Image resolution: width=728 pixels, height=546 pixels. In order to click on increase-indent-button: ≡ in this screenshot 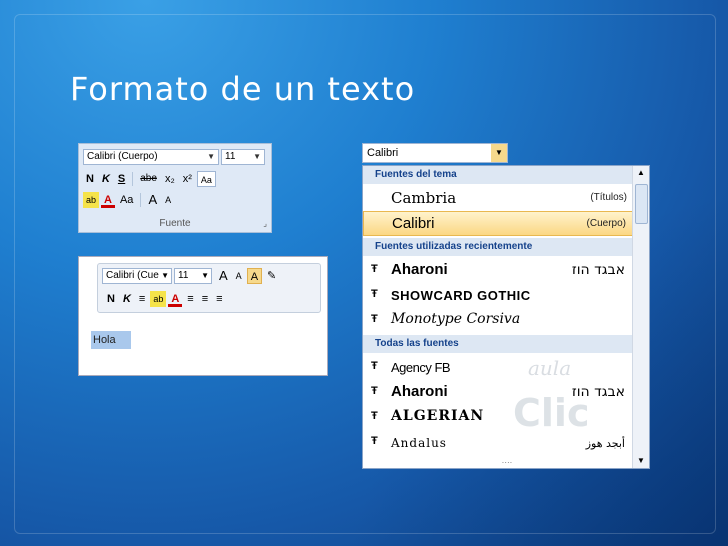, I will do `click(205, 299)`.